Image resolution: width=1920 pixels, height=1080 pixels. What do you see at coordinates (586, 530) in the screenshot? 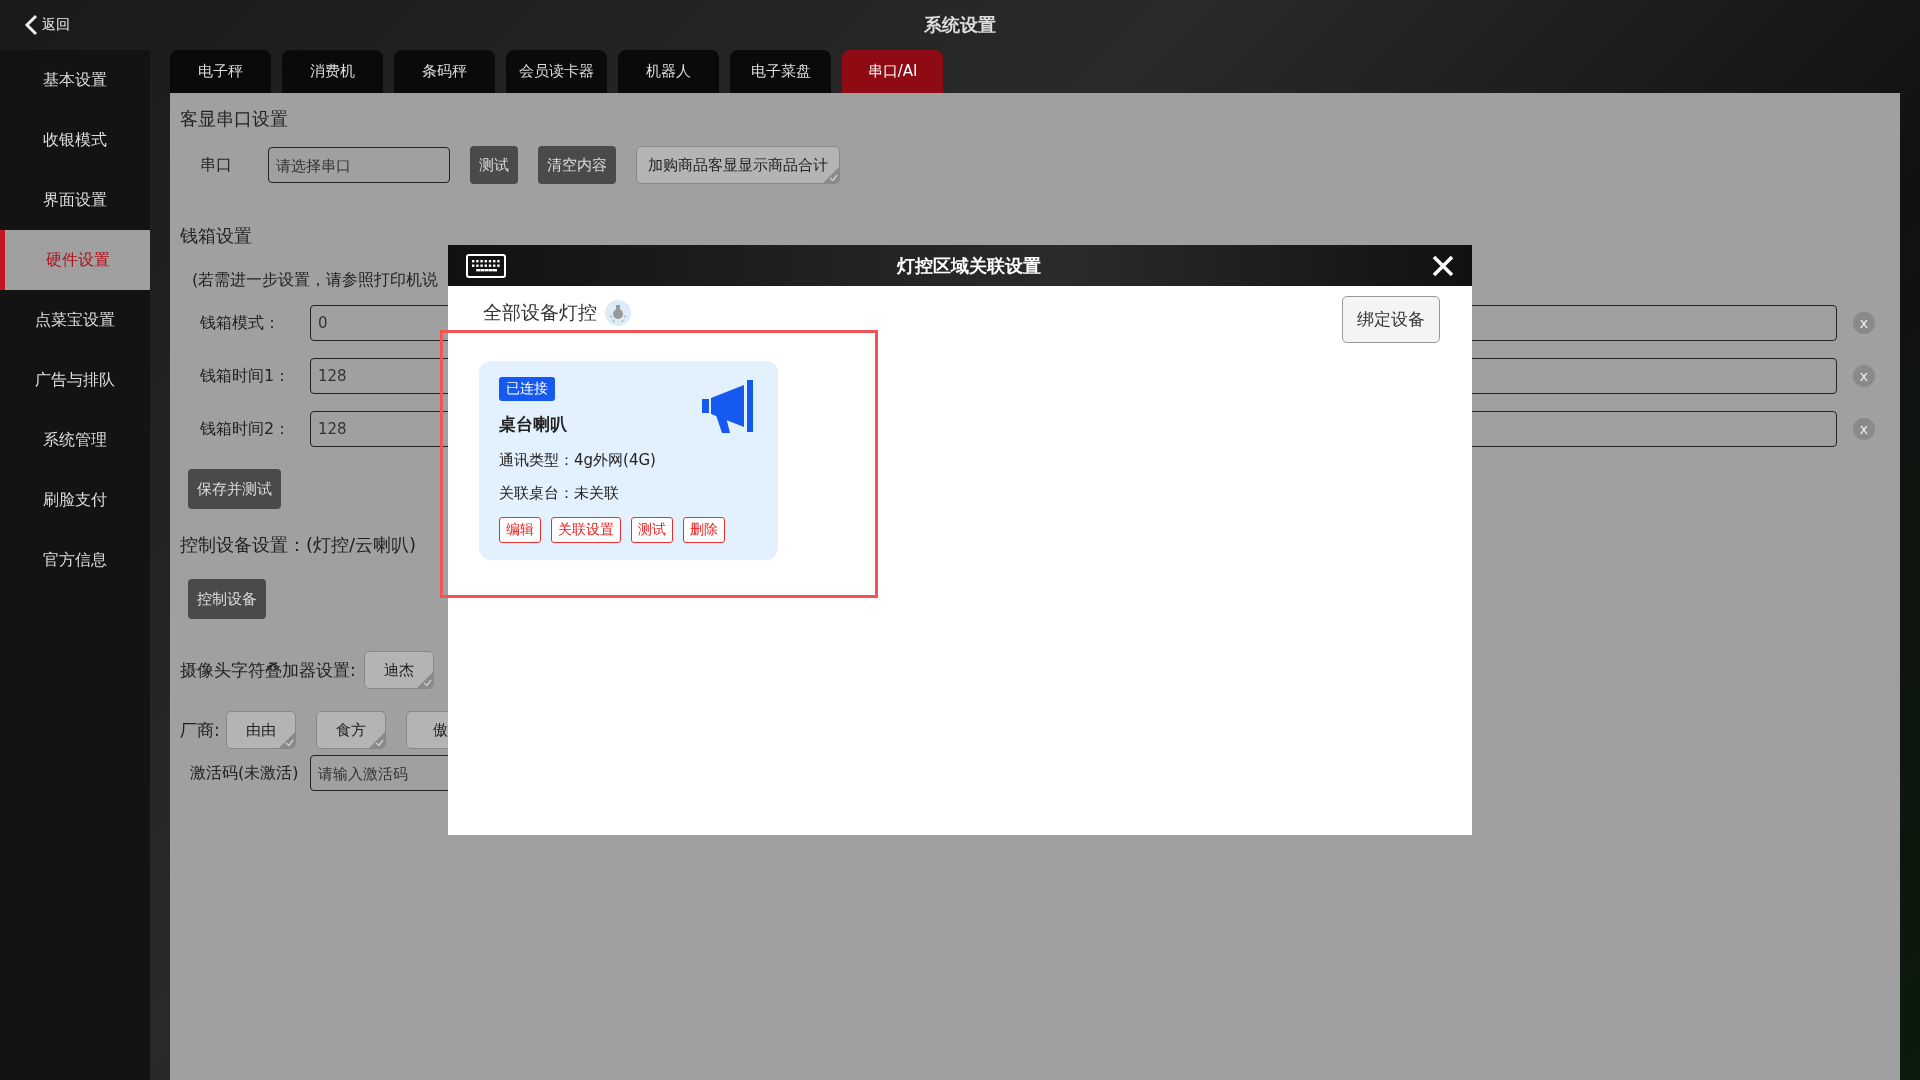
I see `card-action-button: 关联设置` at bounding box center [586, 530].